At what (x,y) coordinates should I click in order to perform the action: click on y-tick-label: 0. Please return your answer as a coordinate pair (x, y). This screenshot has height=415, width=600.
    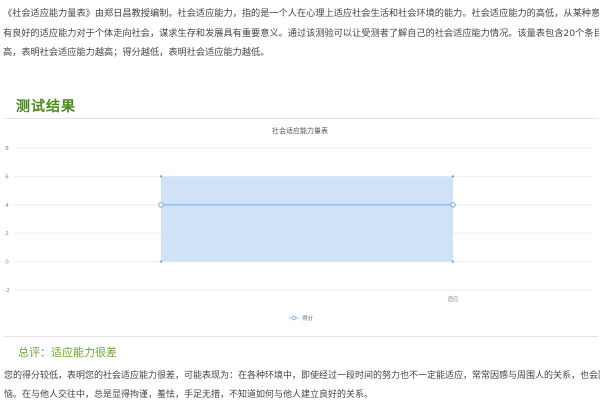
    Looking at the image, I should click on (7, 263).